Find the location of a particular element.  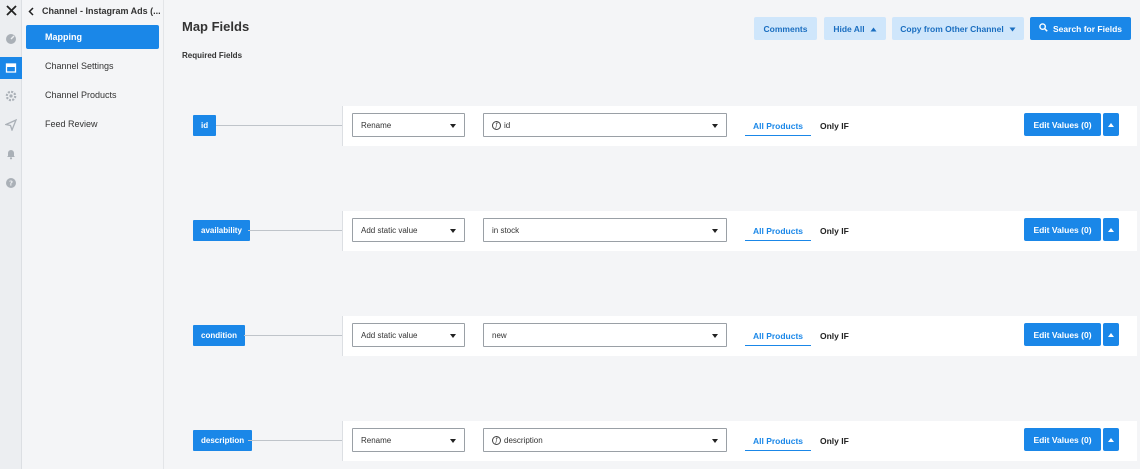

hide-all-label: Hide All is located at coordinates (849, 28).